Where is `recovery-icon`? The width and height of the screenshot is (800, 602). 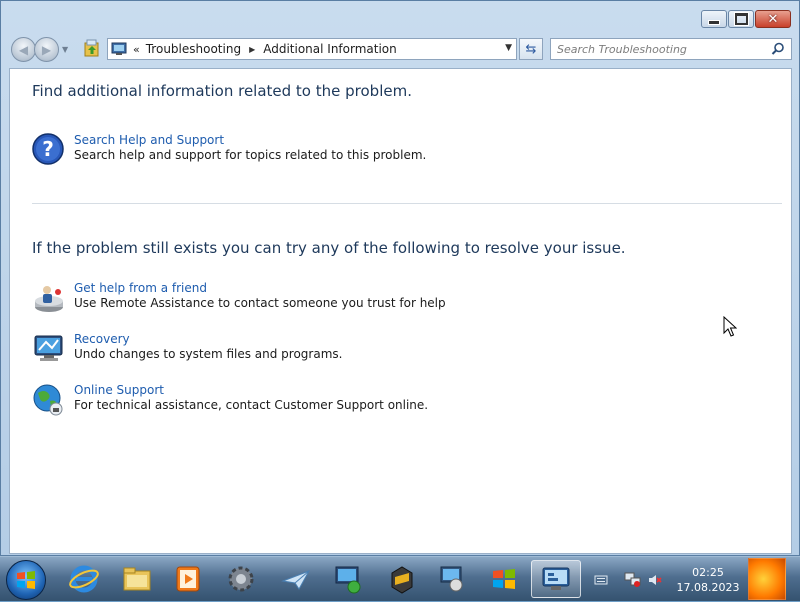
recovery-icon is located at coordinates (48, 348).